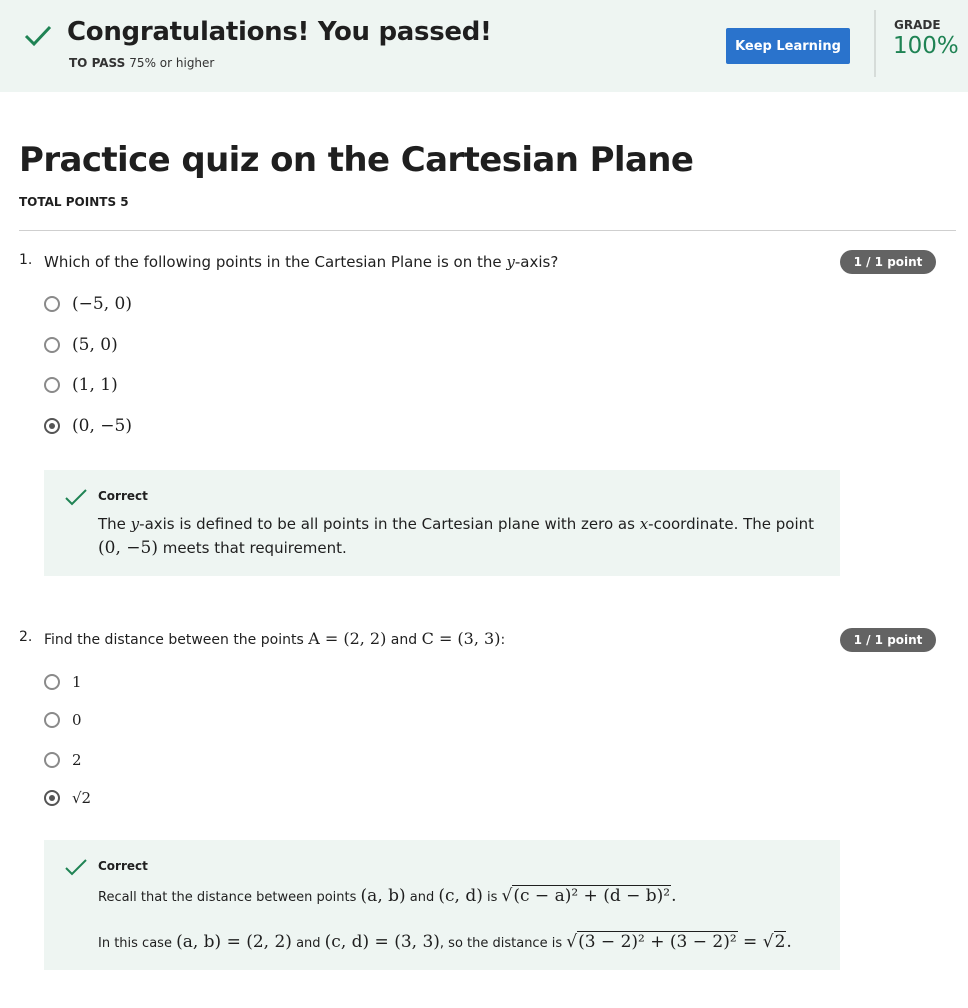 The width and height of the screenshot is (968, 1008). I want to click on pass-title: Congratulations! You passed!, so click(279, 32).